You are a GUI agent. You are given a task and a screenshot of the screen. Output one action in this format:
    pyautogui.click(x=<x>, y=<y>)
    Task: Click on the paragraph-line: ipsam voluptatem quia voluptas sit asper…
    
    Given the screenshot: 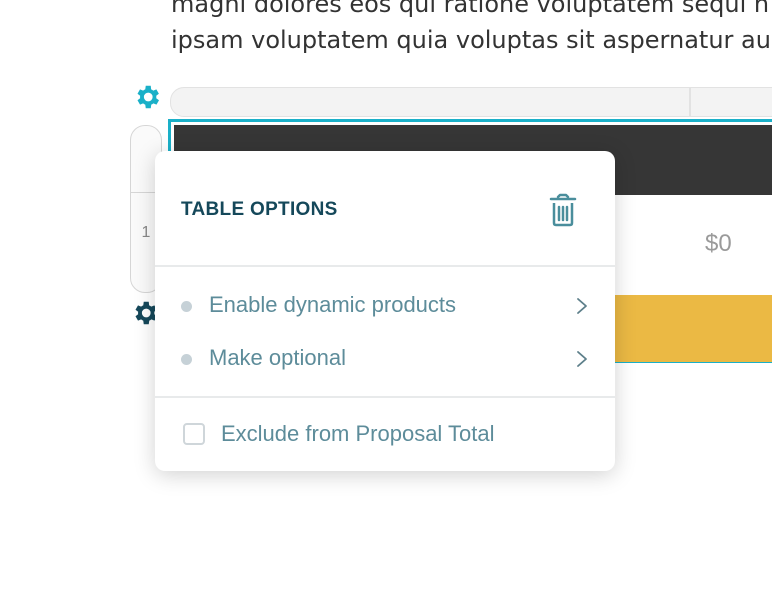 What is the action you would take?
    pyautogui.click(x=471, y=40)
    